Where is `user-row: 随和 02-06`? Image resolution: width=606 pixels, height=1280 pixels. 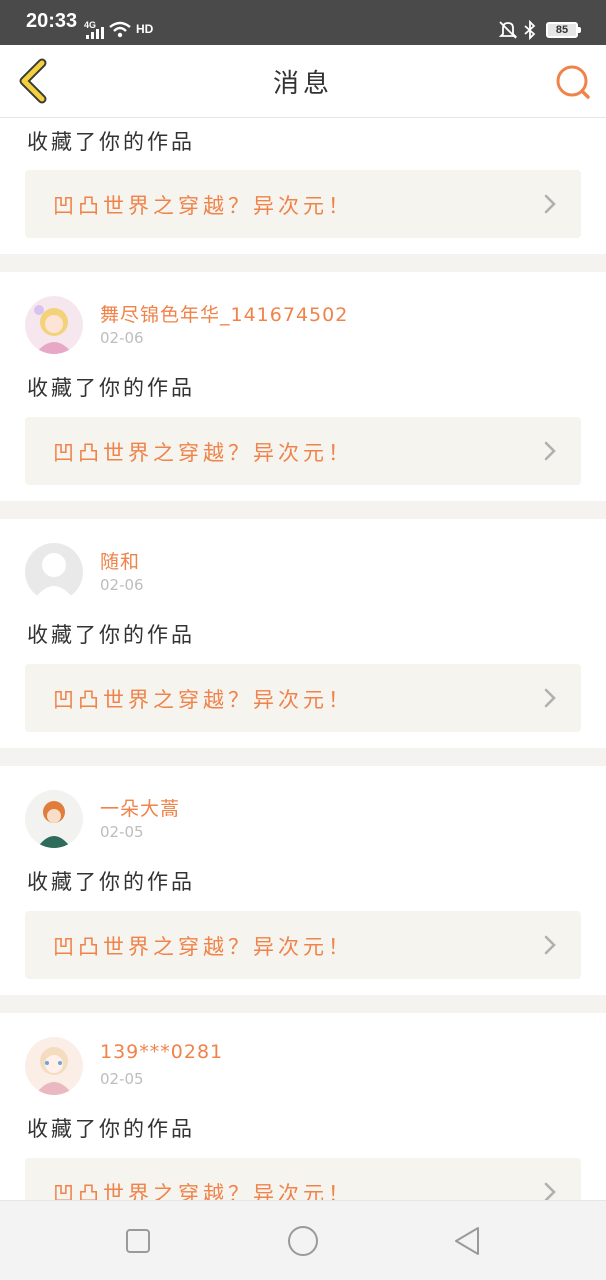
user-row: 随和 02-06 is located at coordinates (305, 573).